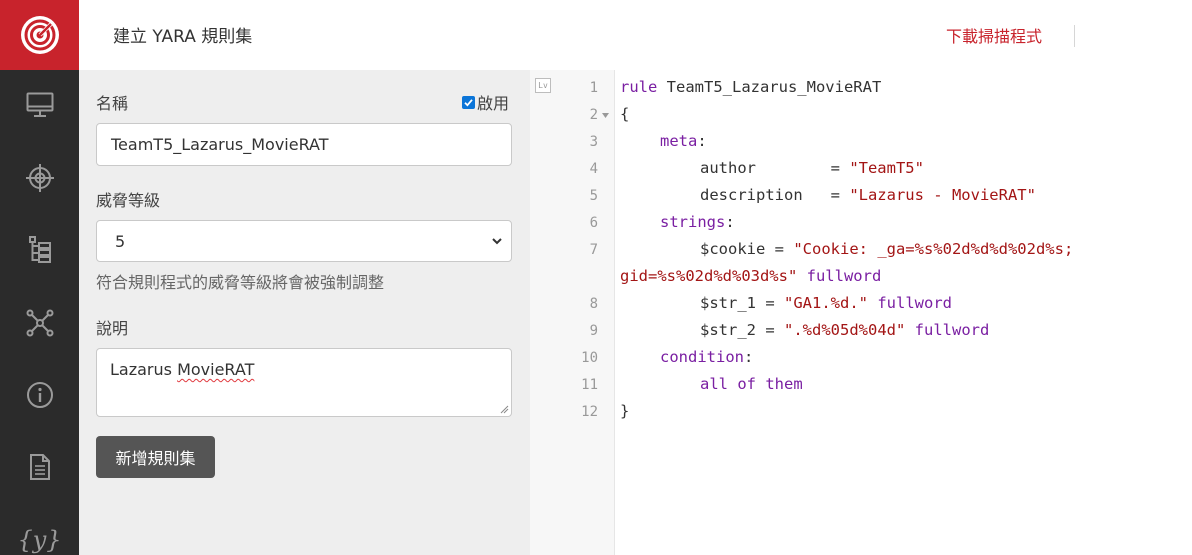 The image size is (1192, 555). I want to click on code-string: gid=%s%02d%d%03d%s", so click(709, 276).